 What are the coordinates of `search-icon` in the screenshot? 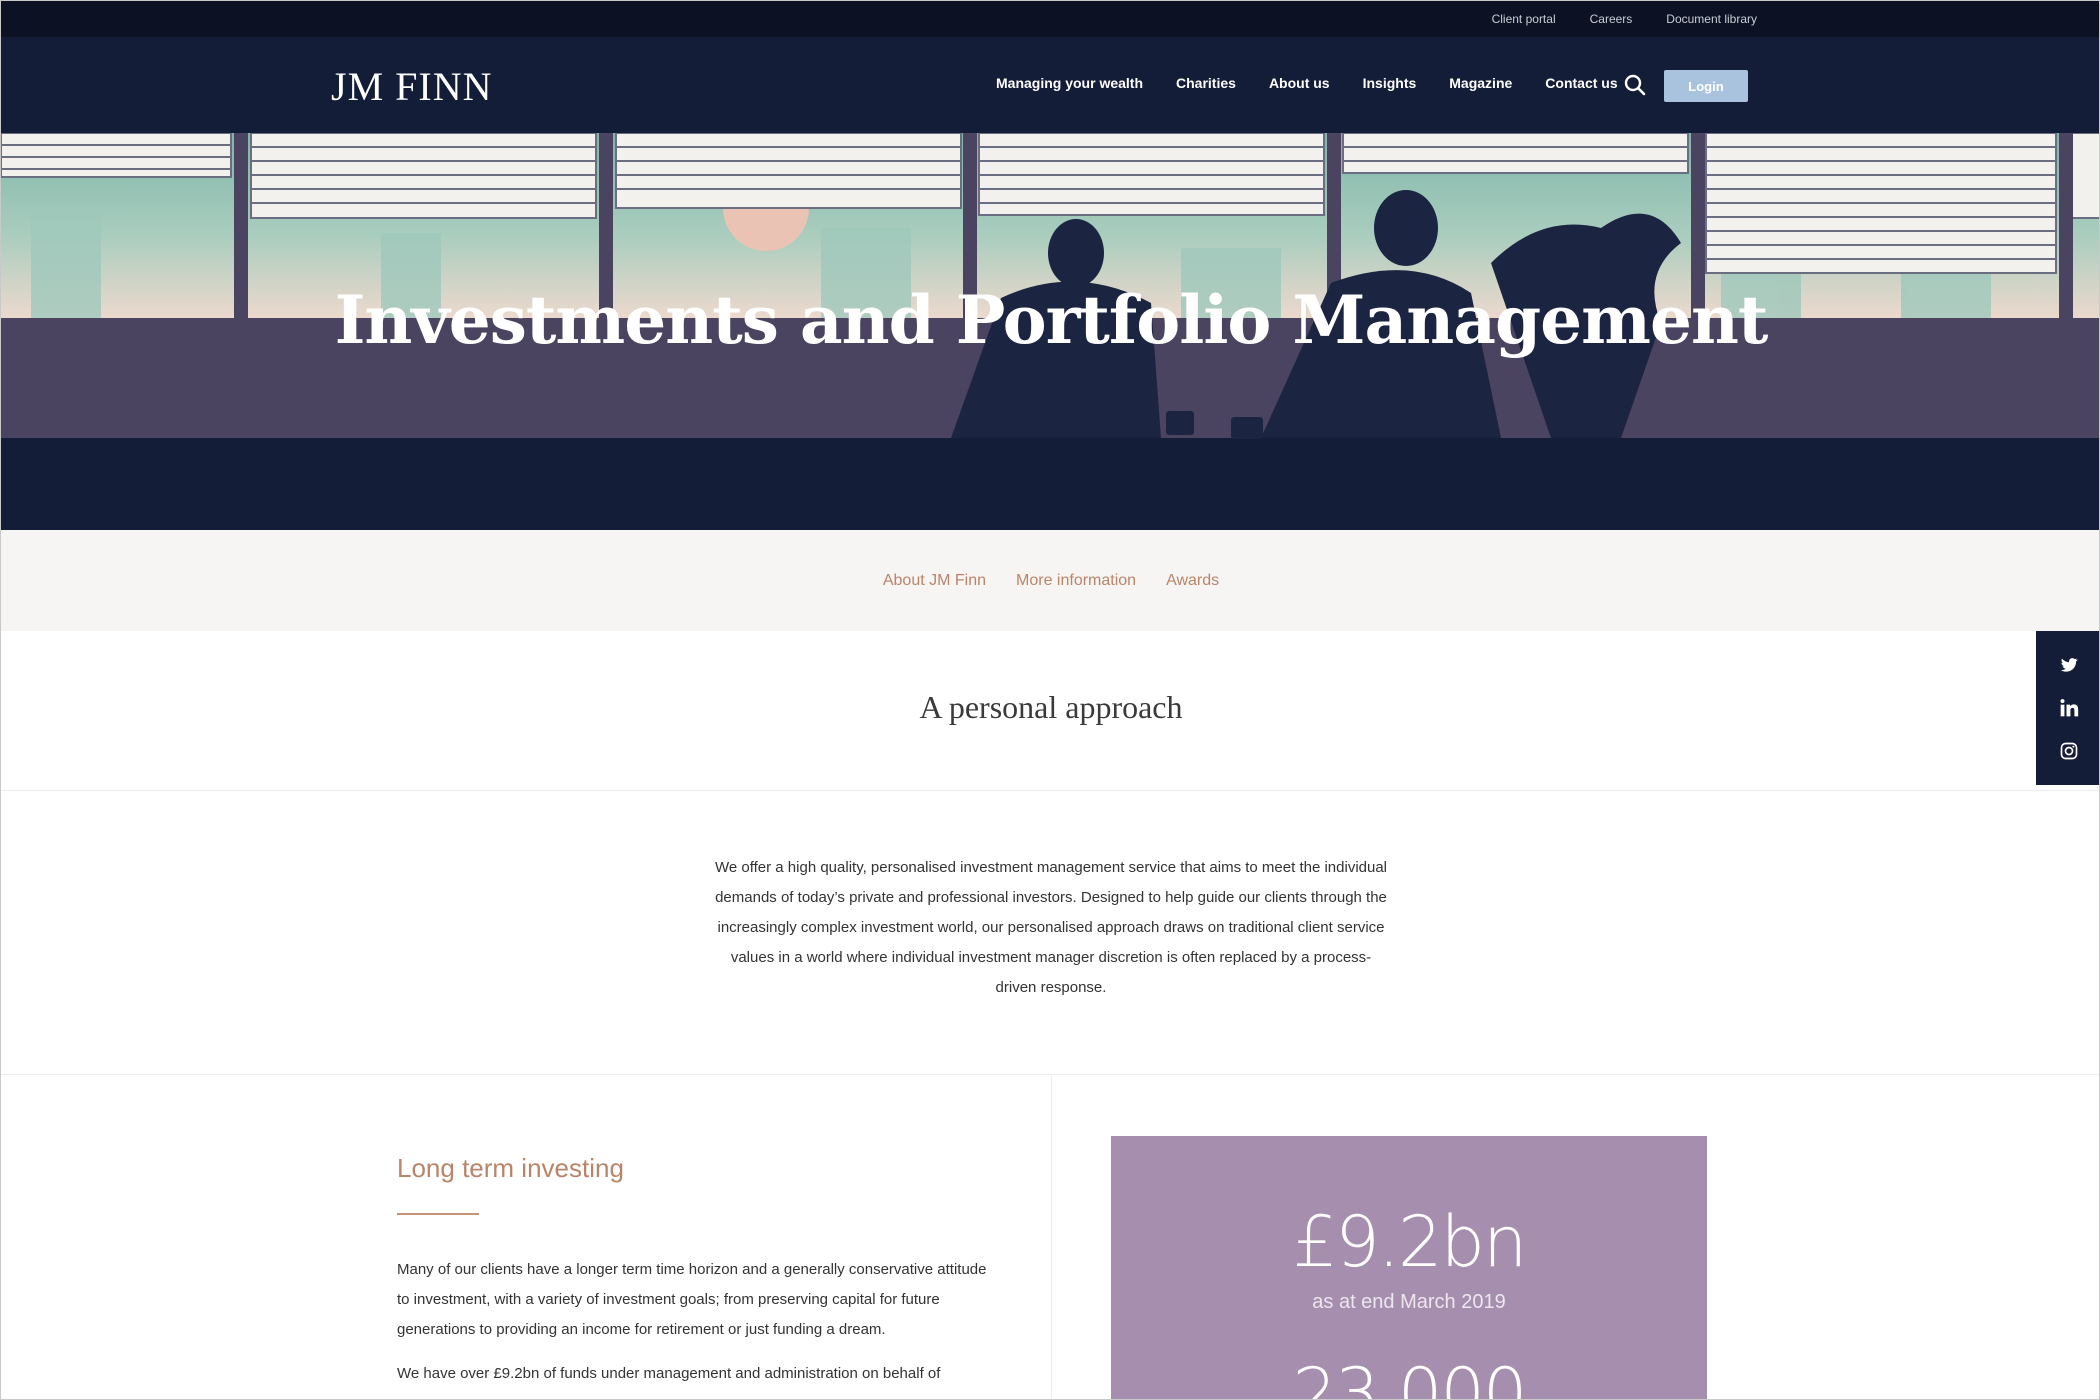 It's located at (1635, 85).